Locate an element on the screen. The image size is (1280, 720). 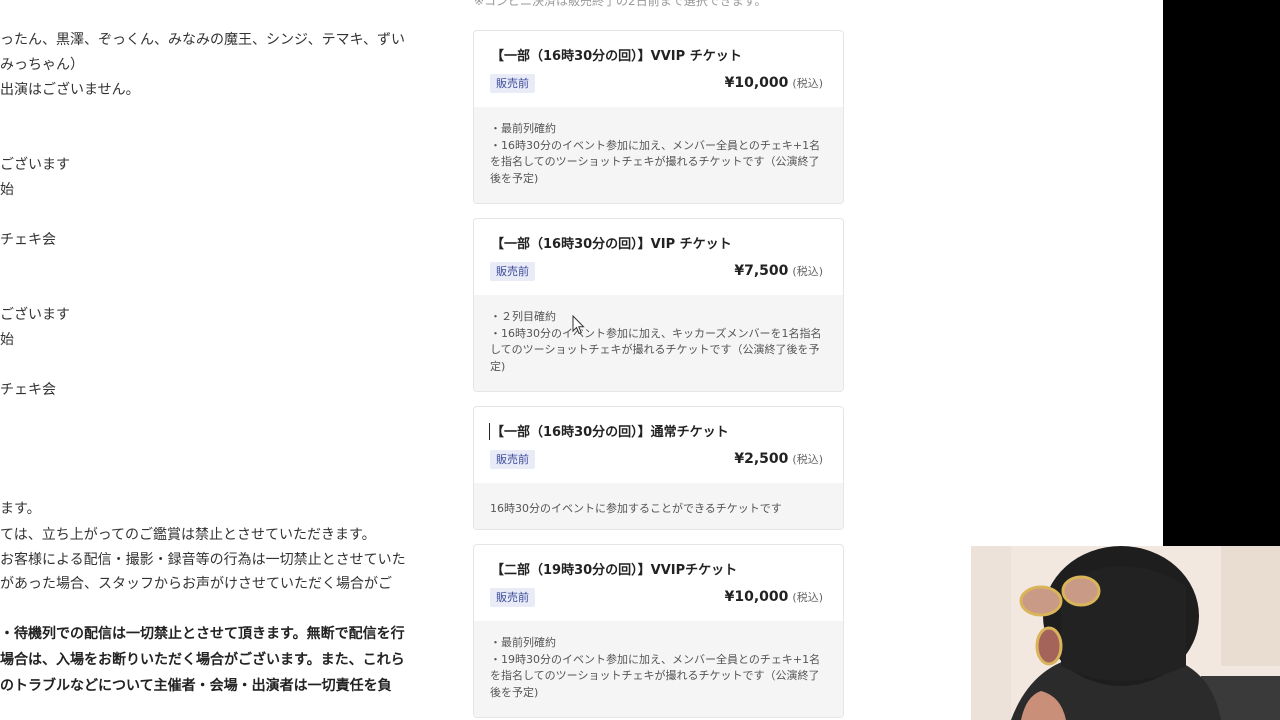
webcam-overlay is located at coordinates (1125, 633).